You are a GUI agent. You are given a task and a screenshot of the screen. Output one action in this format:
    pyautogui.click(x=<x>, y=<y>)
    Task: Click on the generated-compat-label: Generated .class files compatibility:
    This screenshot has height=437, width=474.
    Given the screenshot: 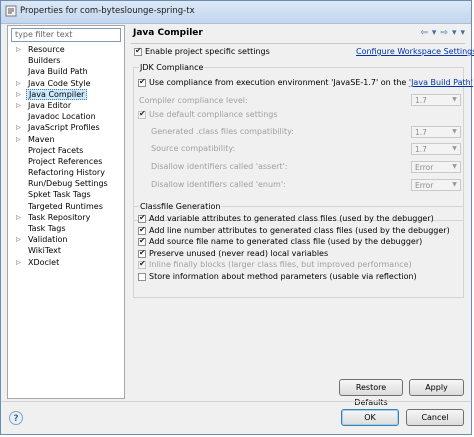 What is the action you would take?
    pyautogui.click(x=222, y=131)
    